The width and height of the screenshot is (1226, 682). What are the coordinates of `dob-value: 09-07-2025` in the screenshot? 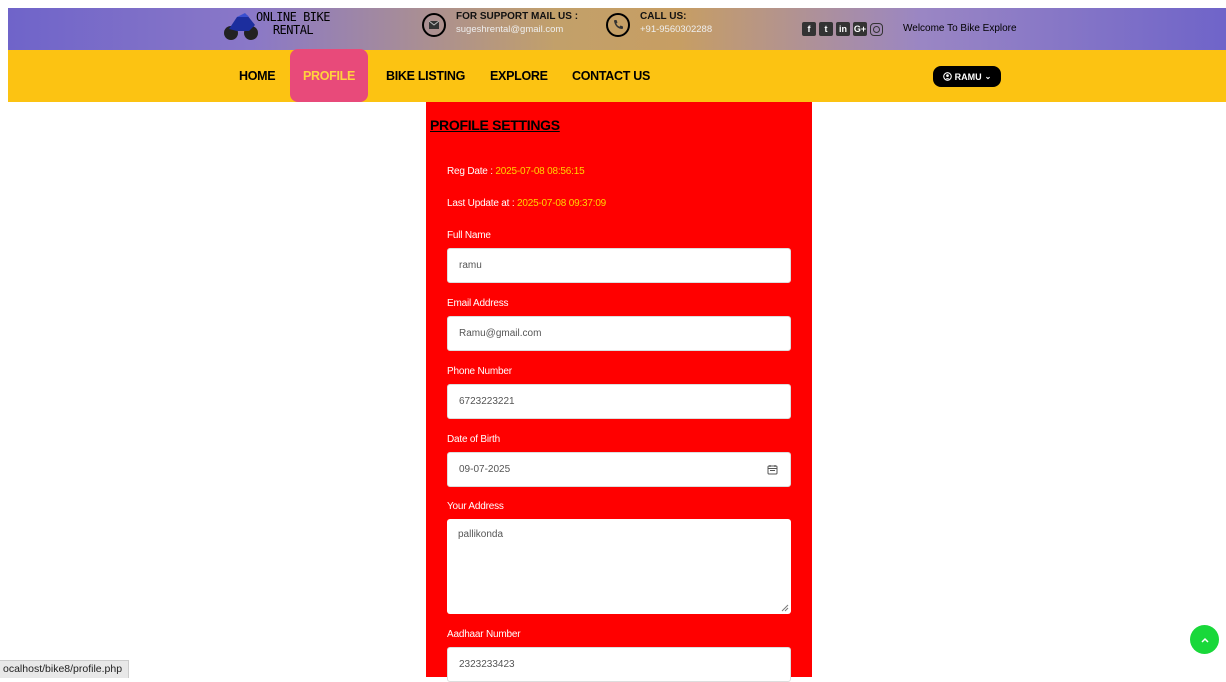 It's located at (485, 469).